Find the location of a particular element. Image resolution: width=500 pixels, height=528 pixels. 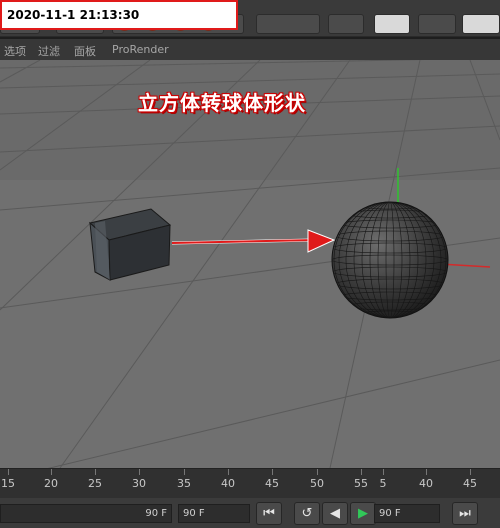

ruler-tick-label: 5 is located at coordinates (383, 483).